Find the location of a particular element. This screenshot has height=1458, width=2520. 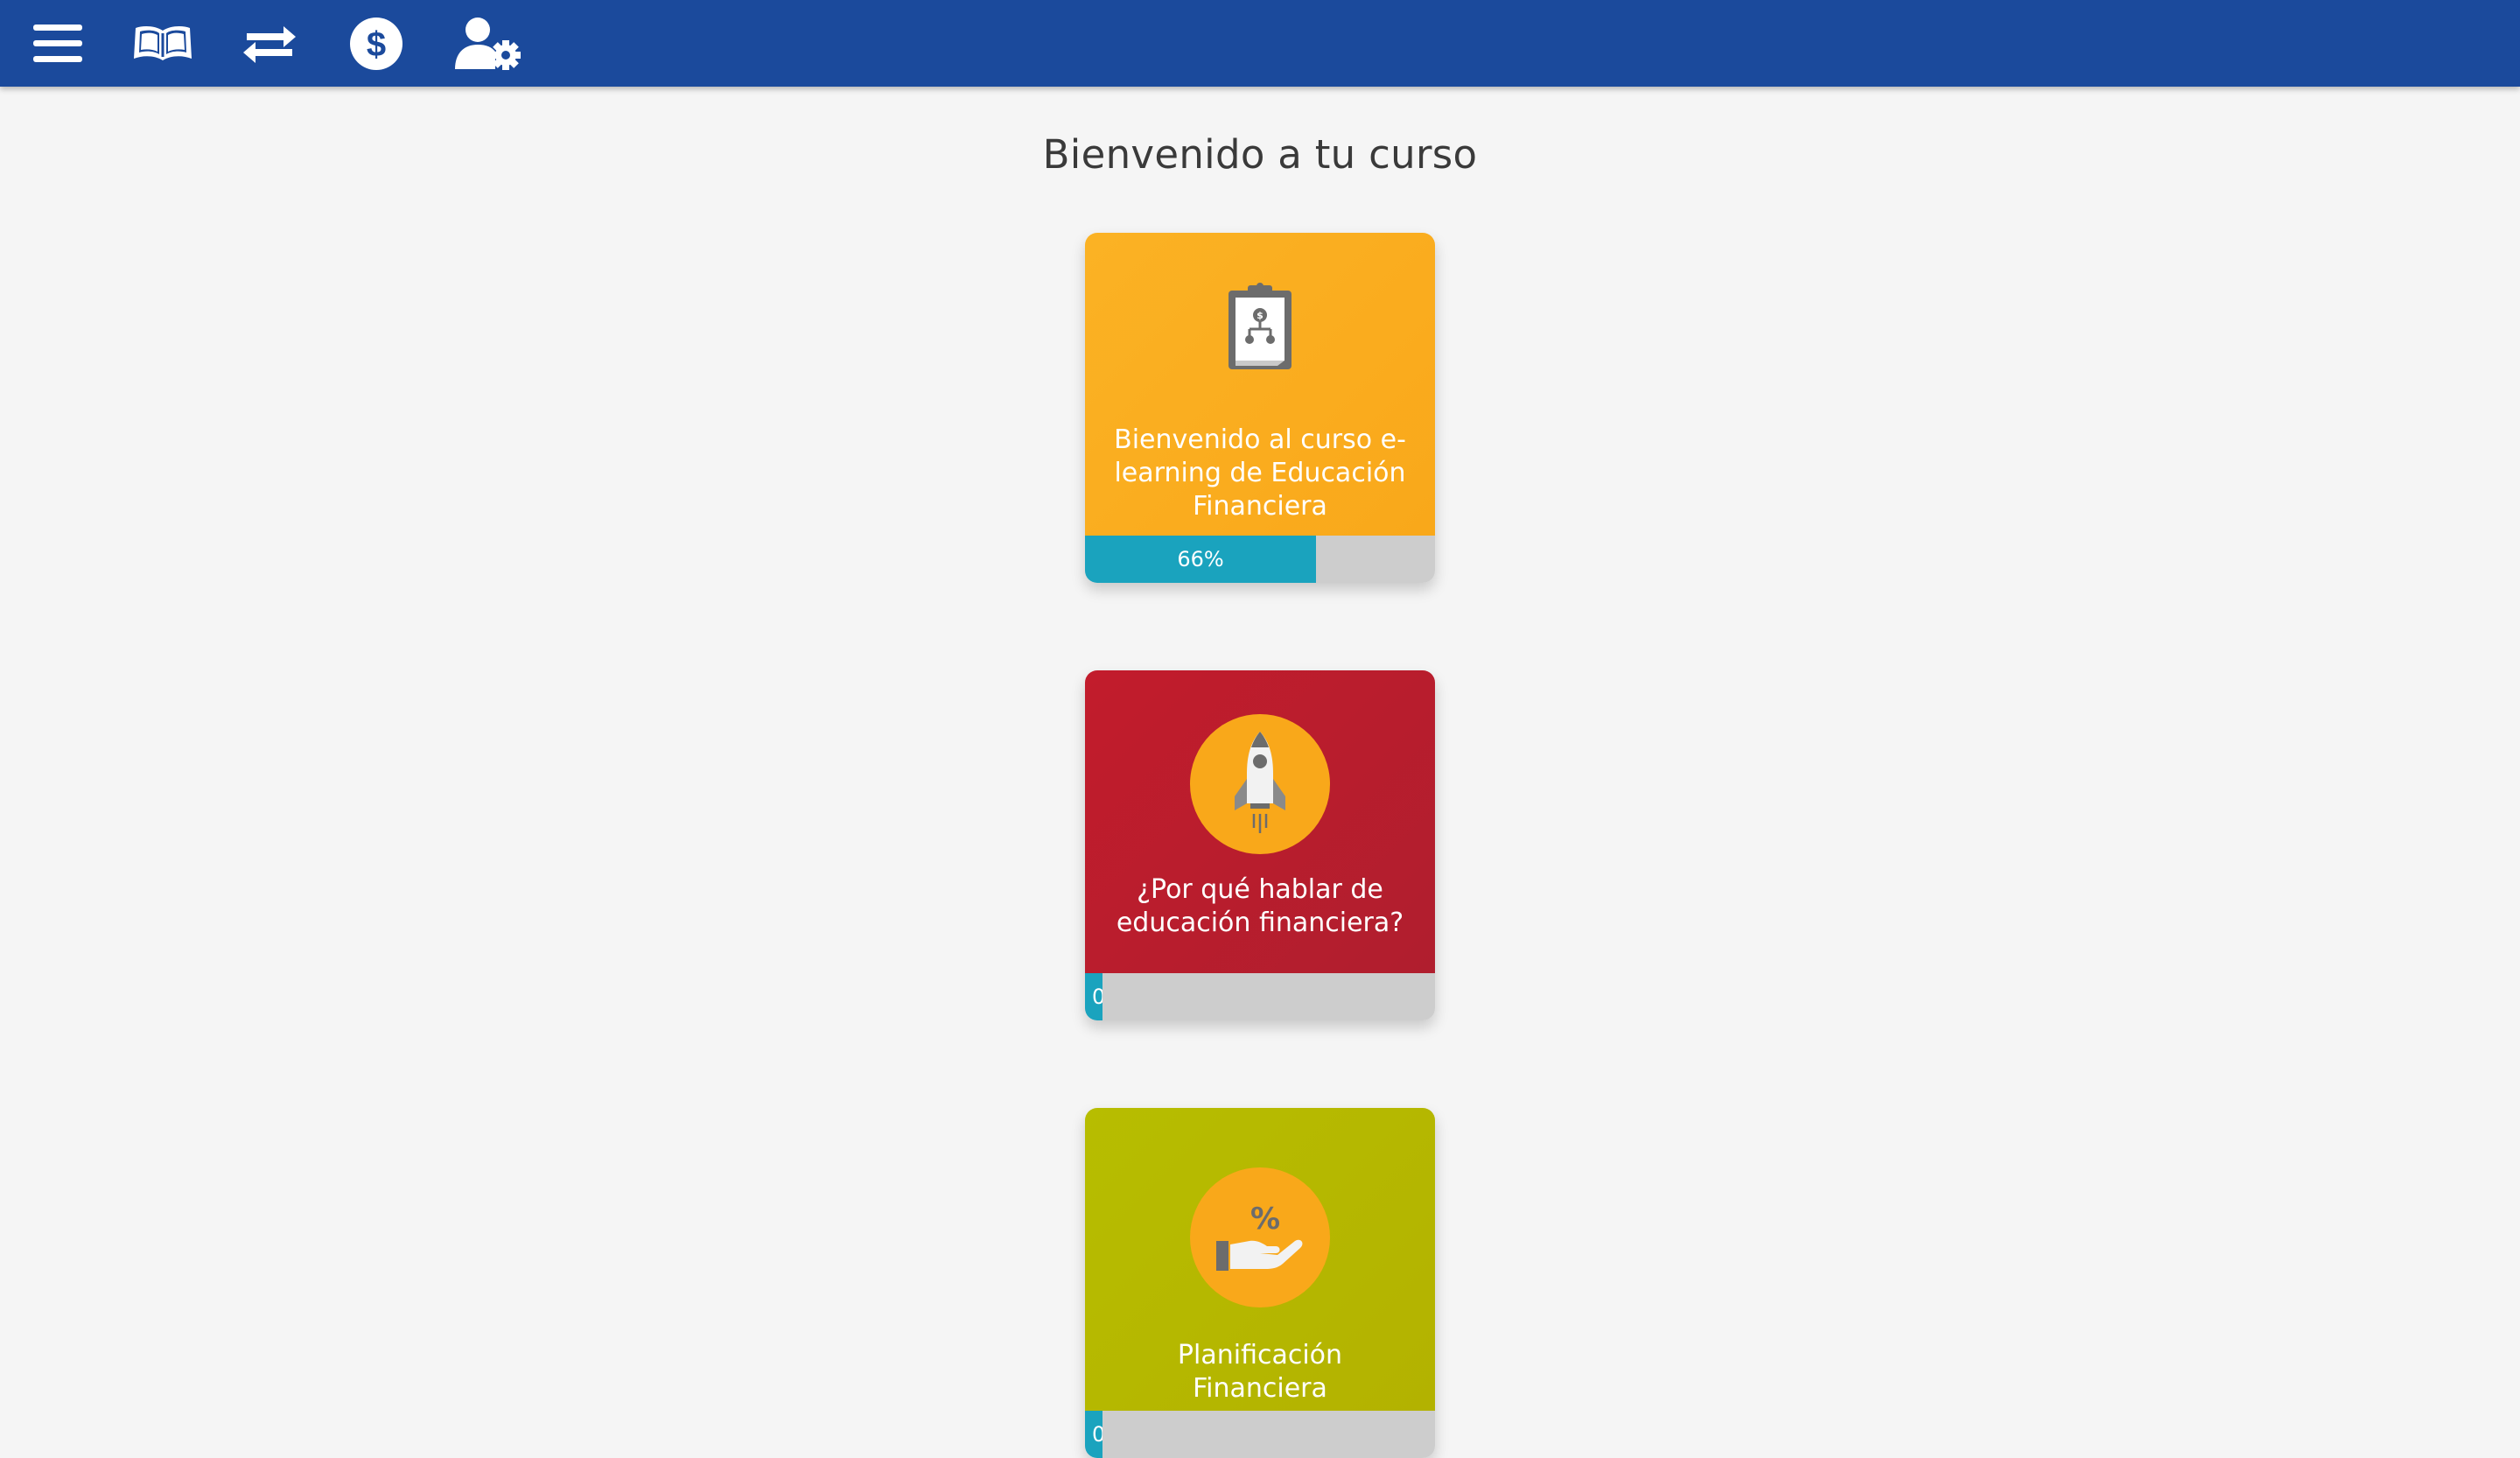

module-title: ¿Por qué hablar de educación financiera? is located at coordinates (1260, 906).